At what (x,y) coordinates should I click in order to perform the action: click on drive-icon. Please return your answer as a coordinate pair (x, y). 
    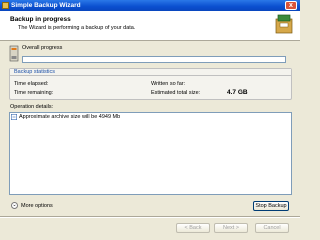
    Looking at the image, I should click on (14, 53).